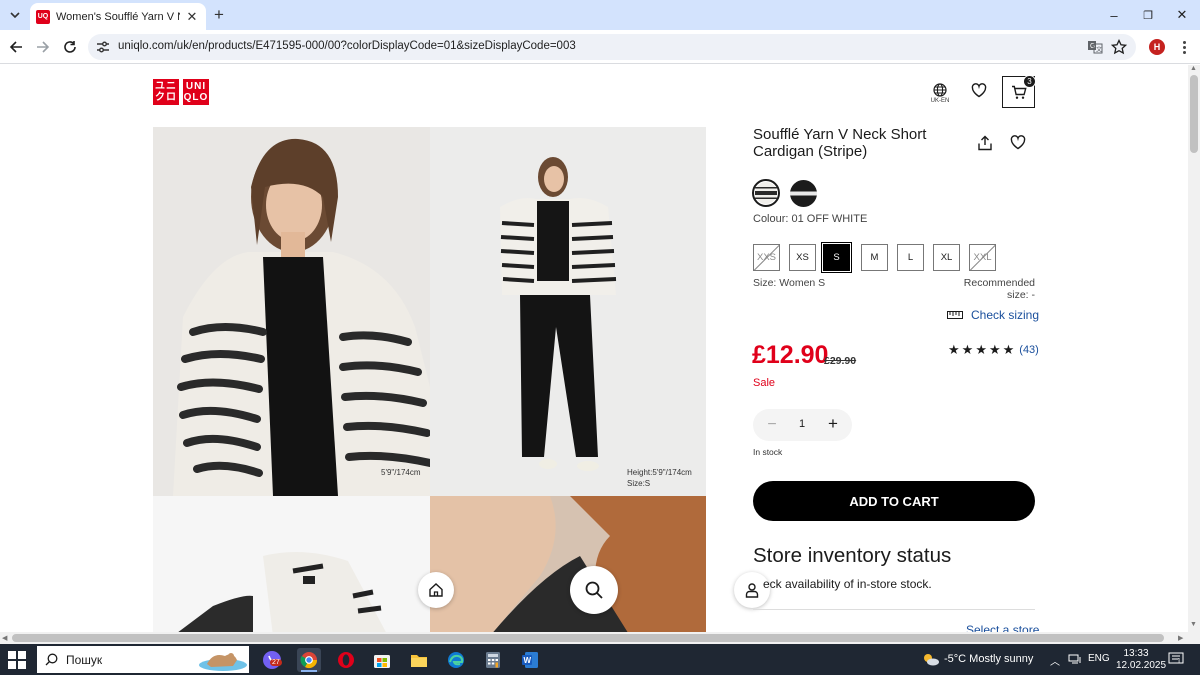 Image resolution: width=1200 pixels, height=675 pixels. What do you see at coordinates (4, 638) in the screenshot?
I see `scroll-left-arrow-icon: ◀` at bounding box center [4, 638].